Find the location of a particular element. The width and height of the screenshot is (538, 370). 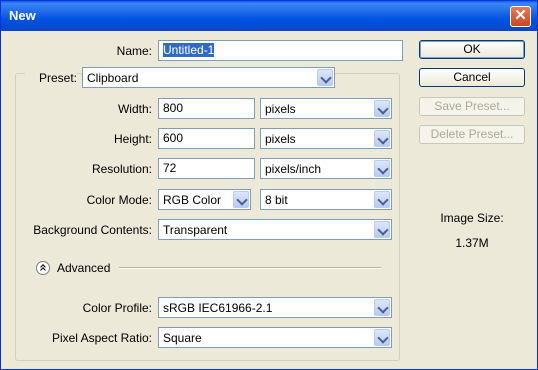

width-field: 800 is located at coordinates (206, 108).